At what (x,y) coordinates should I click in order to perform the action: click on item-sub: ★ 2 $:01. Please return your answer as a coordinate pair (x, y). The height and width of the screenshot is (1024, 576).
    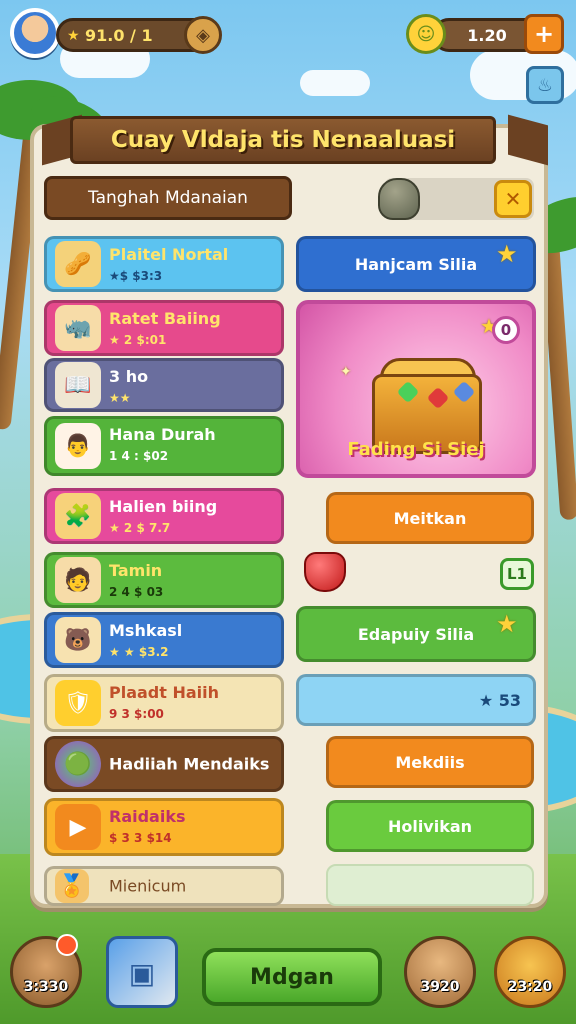
    Looking at the image, I should click on (138, 340).